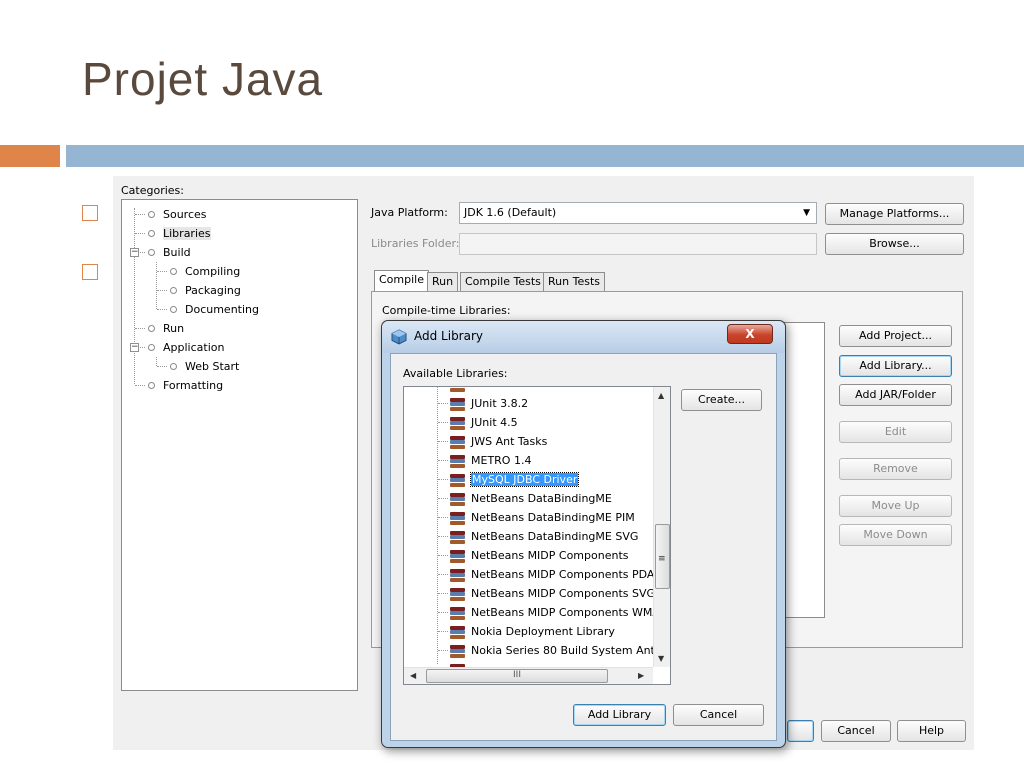 Image resolution: width=1024 pixels, height=768 pixels. What do you see at coordinates (574, 282) in the screenshot?
I see `tab-run-tests: Run Tests` at bounding box center [574, 282].